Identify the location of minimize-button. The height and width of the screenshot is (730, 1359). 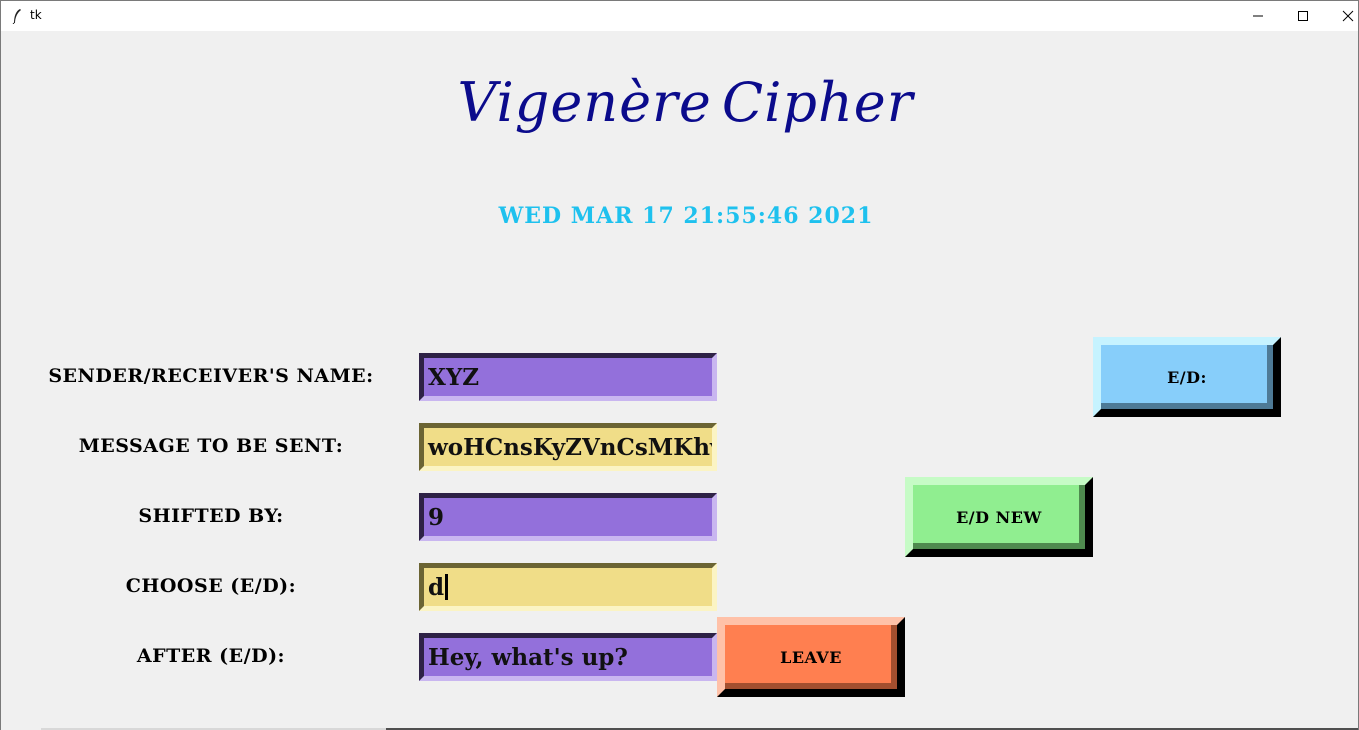
(1258, 16).